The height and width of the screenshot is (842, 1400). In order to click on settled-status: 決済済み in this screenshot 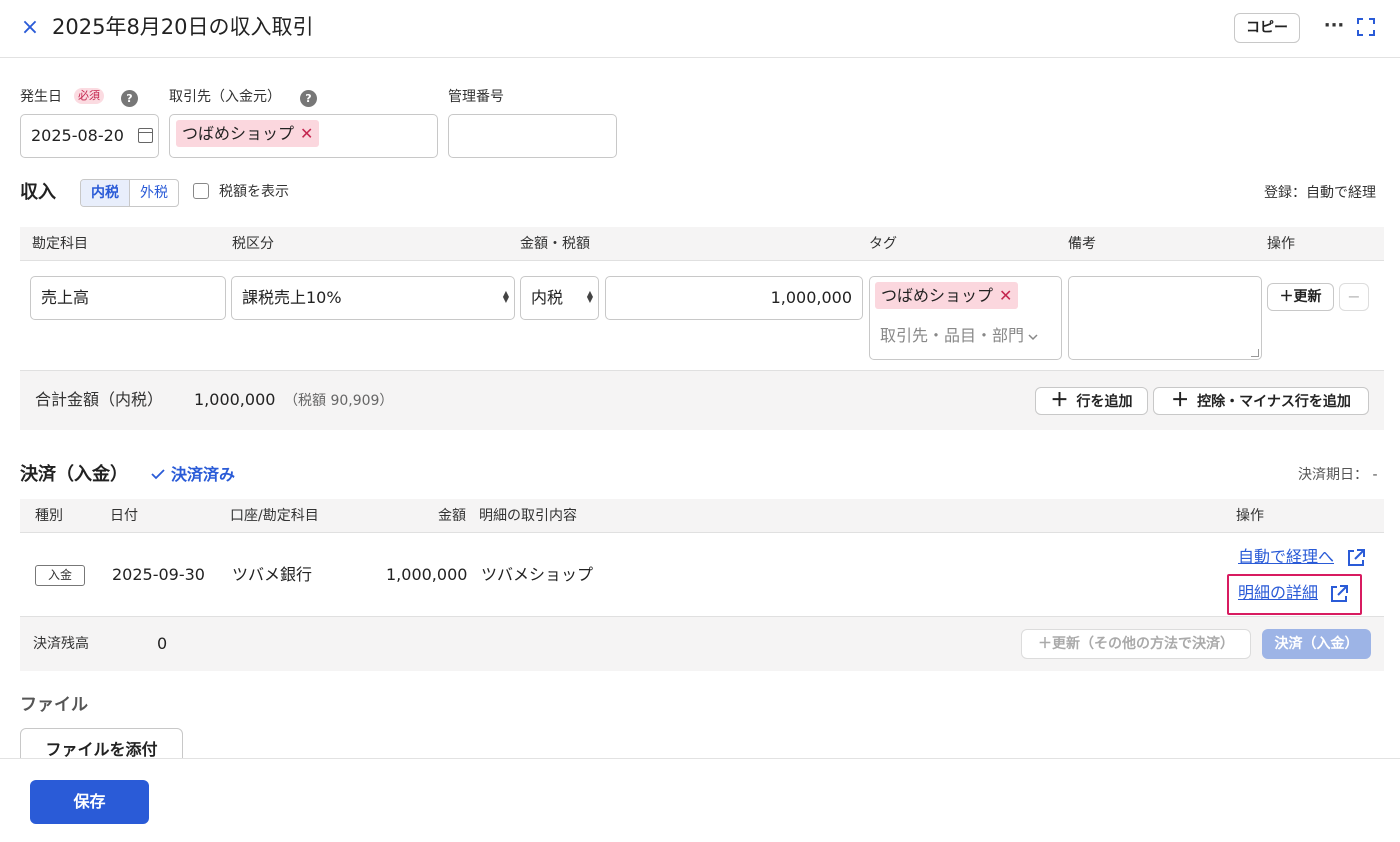, I will do `click(192, 475)`.